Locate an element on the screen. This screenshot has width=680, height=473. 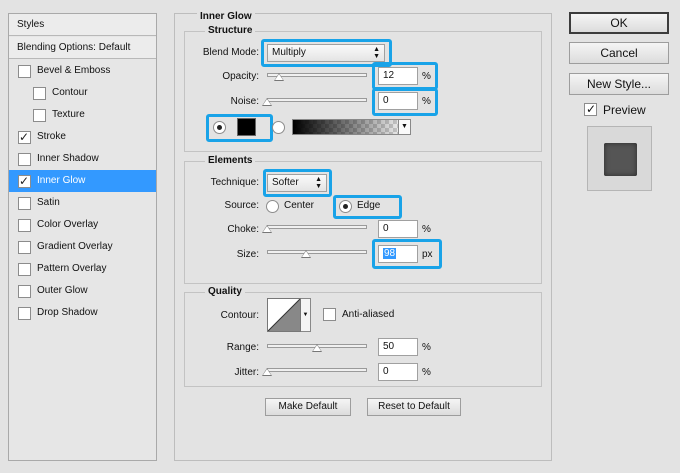
preview-checkbox: ✓ is located at coordinates (590, 109).